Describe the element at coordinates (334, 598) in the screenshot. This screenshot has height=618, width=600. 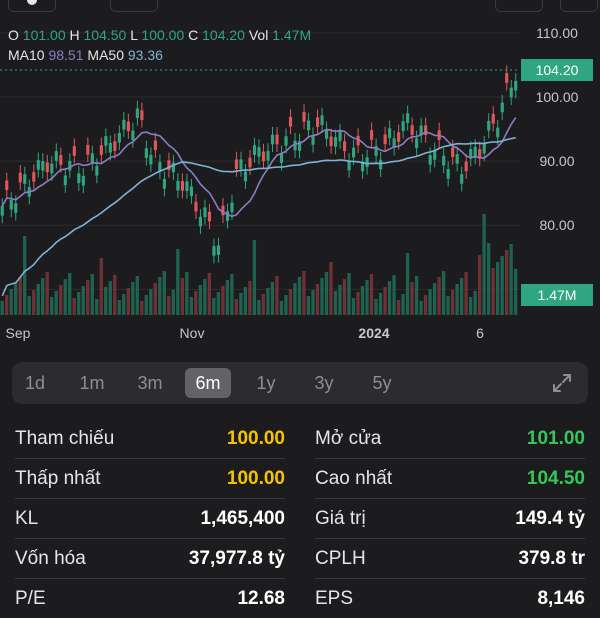
I see `stat-label: EPS` at that location.